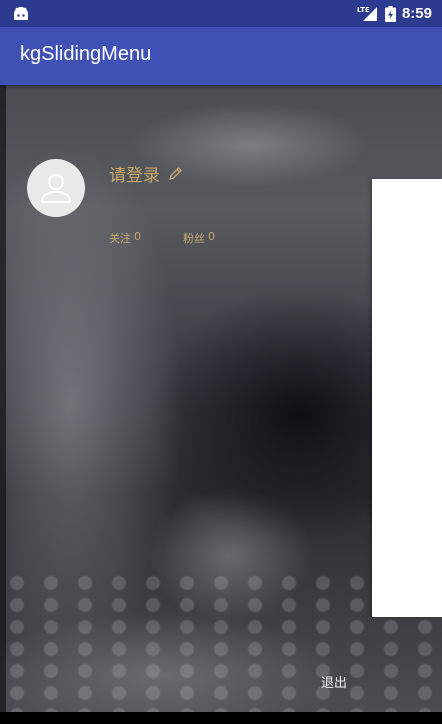 This screenshot has width=442, height=724. I want to click on profile-stats: 关注 0 粉丝 0, so click(162, 238).